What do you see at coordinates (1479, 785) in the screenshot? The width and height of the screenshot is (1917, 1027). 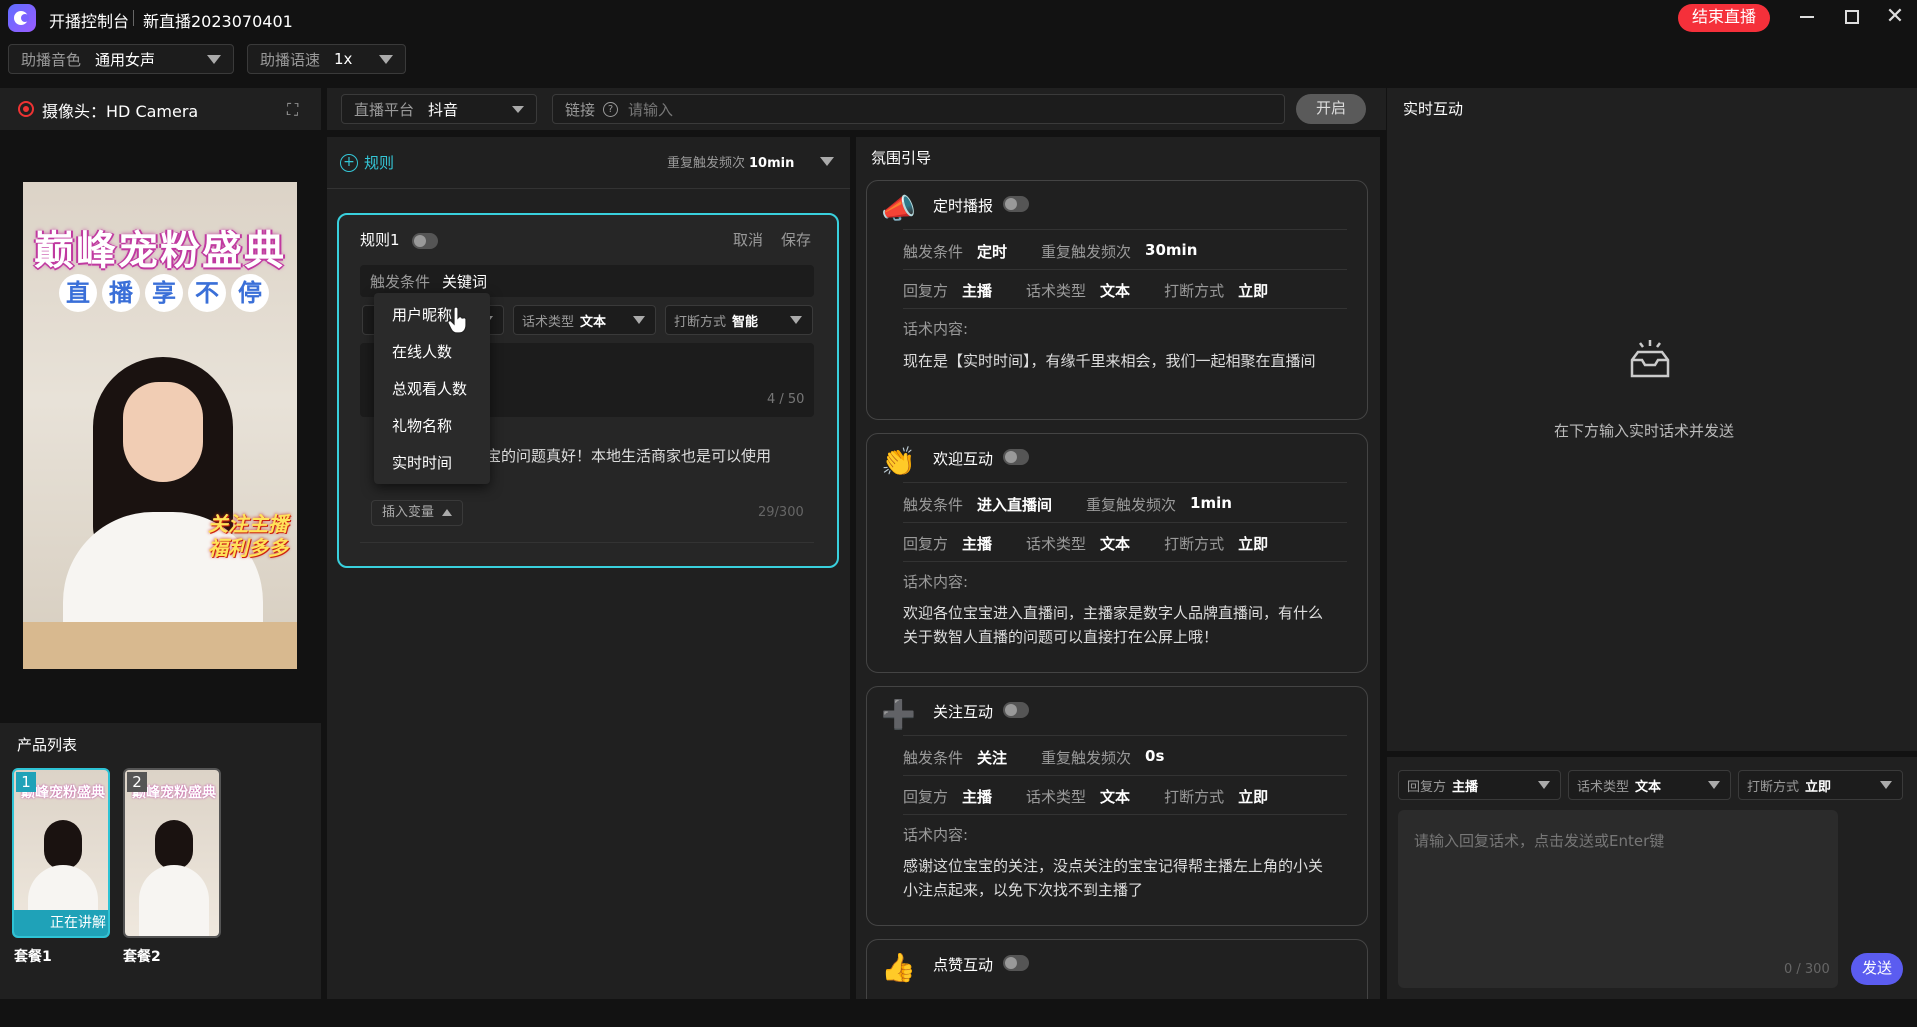 I see `rt-reply-select: 回复方 主播` at bounding box center [1479, 785].